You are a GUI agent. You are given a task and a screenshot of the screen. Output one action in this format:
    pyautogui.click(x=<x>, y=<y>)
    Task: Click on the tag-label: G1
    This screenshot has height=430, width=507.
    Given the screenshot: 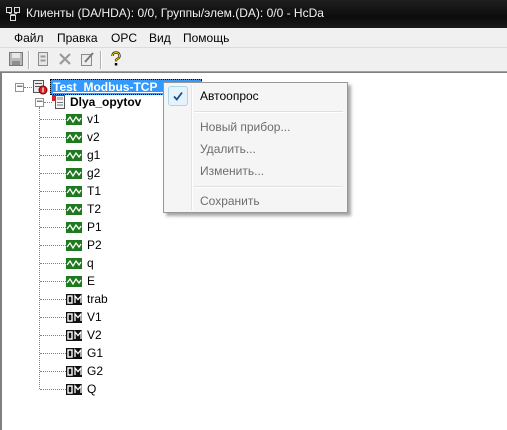 What is the action you would take?
    pyautogui.click(x=95, y=353)
    